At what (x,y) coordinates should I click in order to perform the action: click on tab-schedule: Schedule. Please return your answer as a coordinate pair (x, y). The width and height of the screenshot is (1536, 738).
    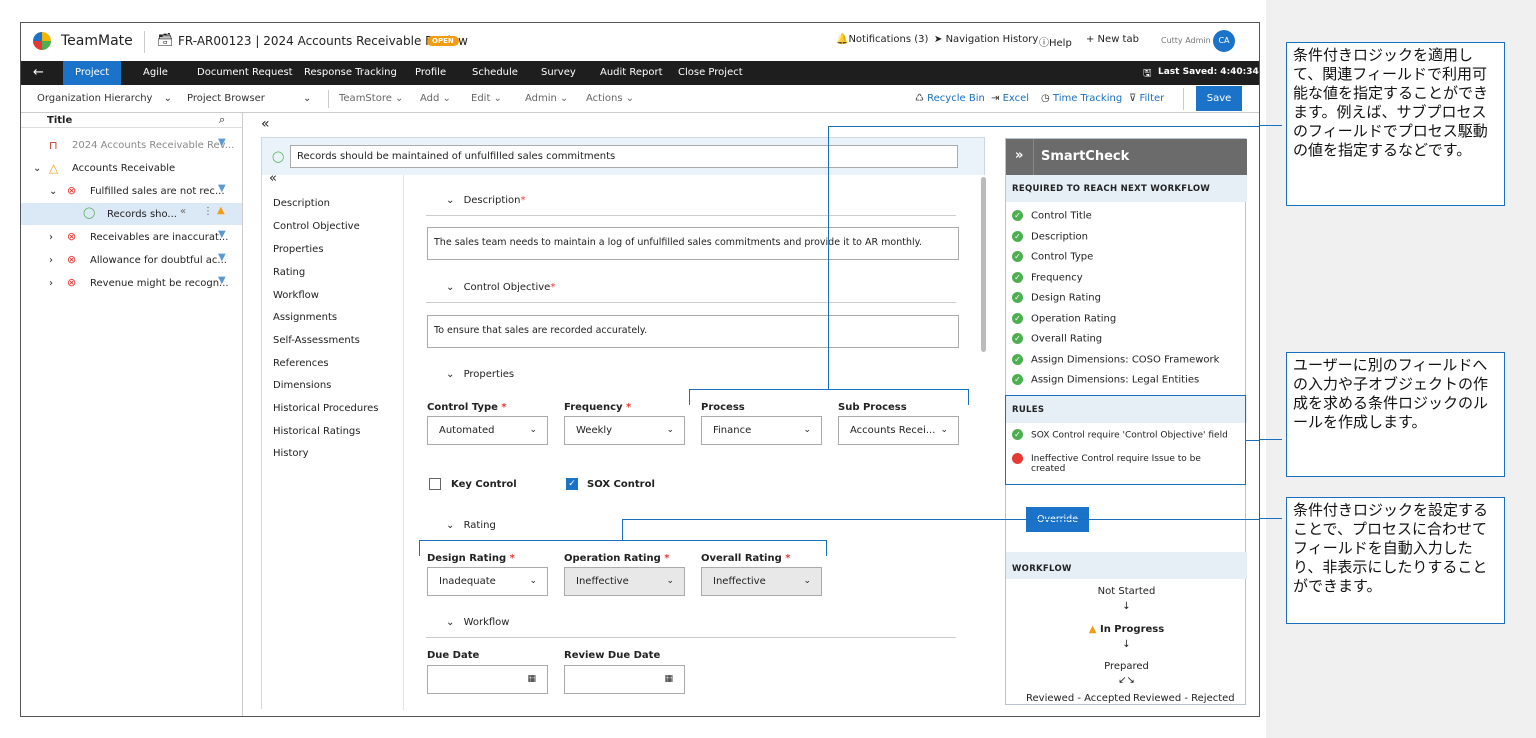
    Looking at the image, I should click on (495, 72).